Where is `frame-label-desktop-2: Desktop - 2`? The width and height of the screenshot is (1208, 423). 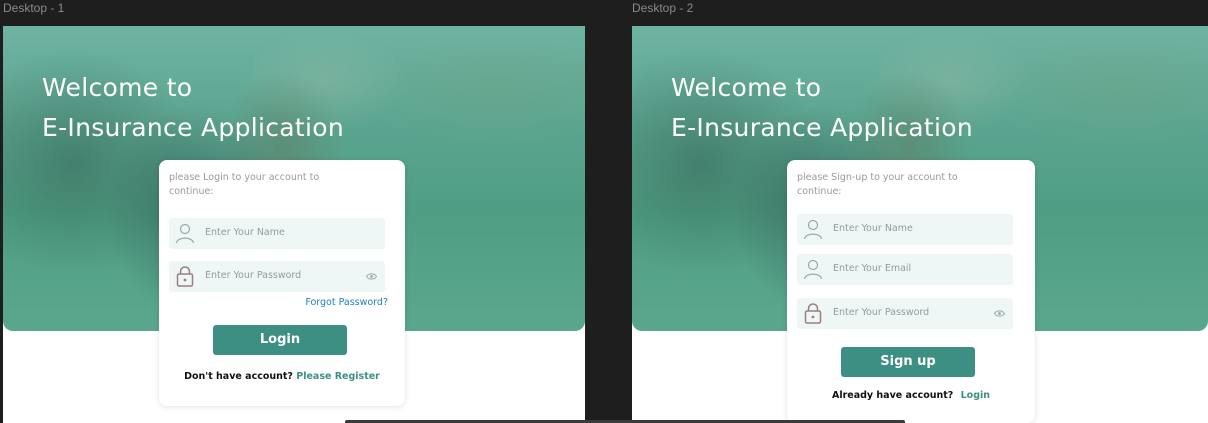 frame-label-desktop-2: Desktop - 2 is located at coordinates (662, 8).